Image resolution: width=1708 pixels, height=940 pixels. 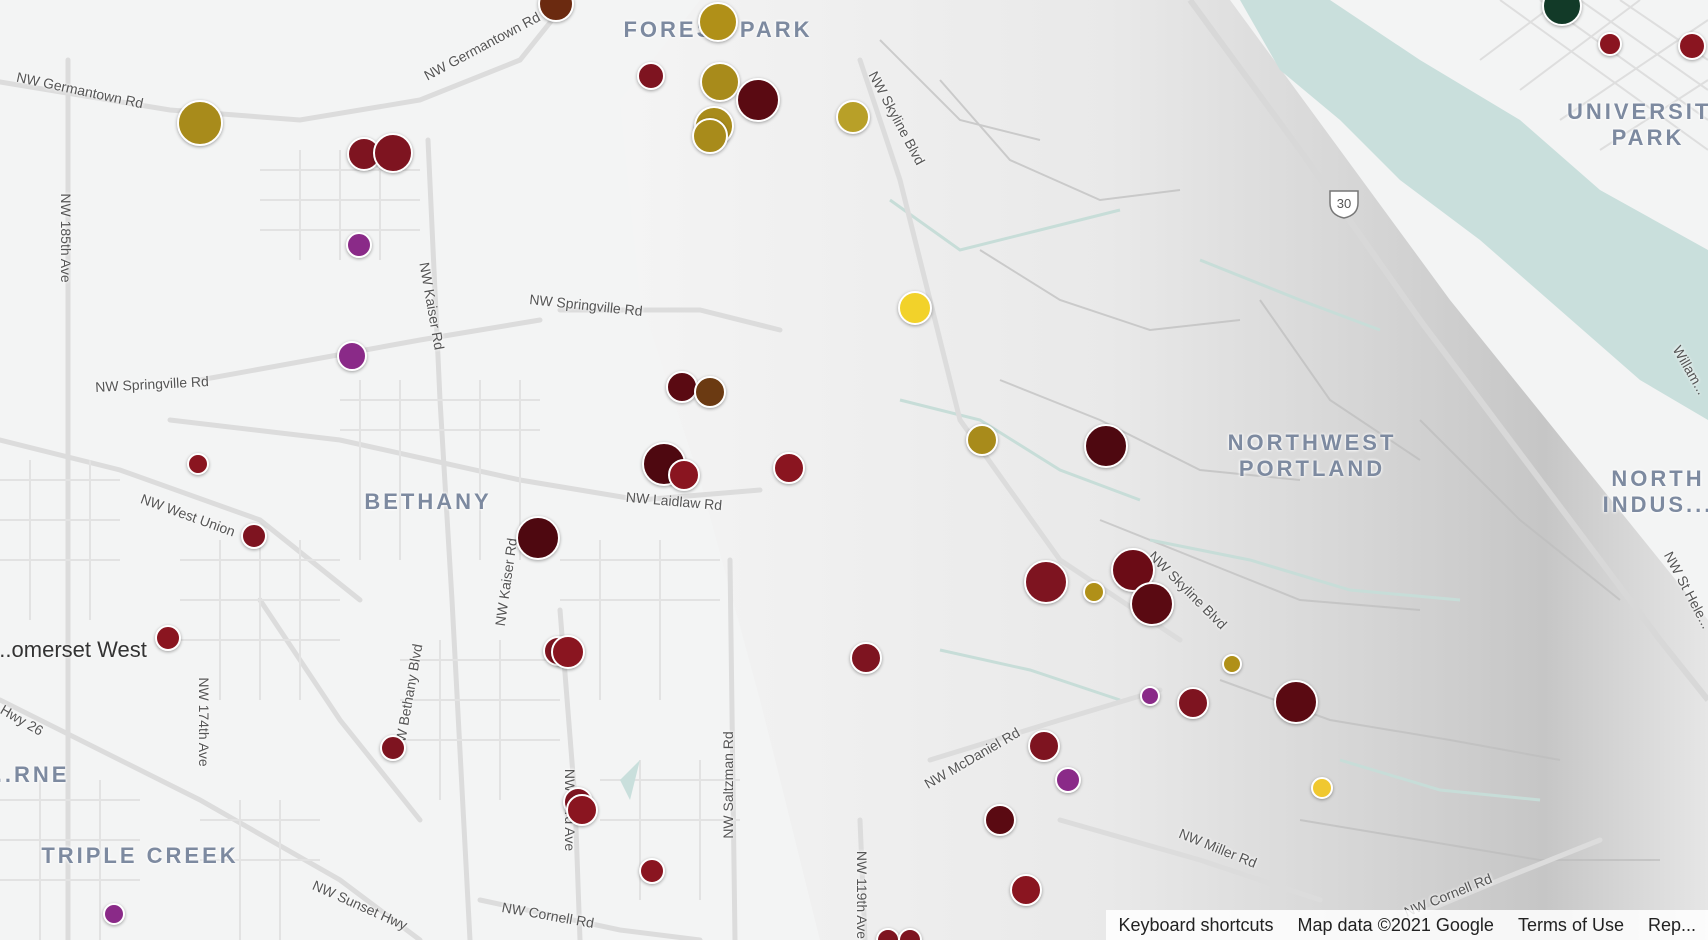 What do you see at coordinates (862, 895) in the screenshot?
I see `road-label-119th-ave: NW 119th Ave` at bounding box center [862, 895].